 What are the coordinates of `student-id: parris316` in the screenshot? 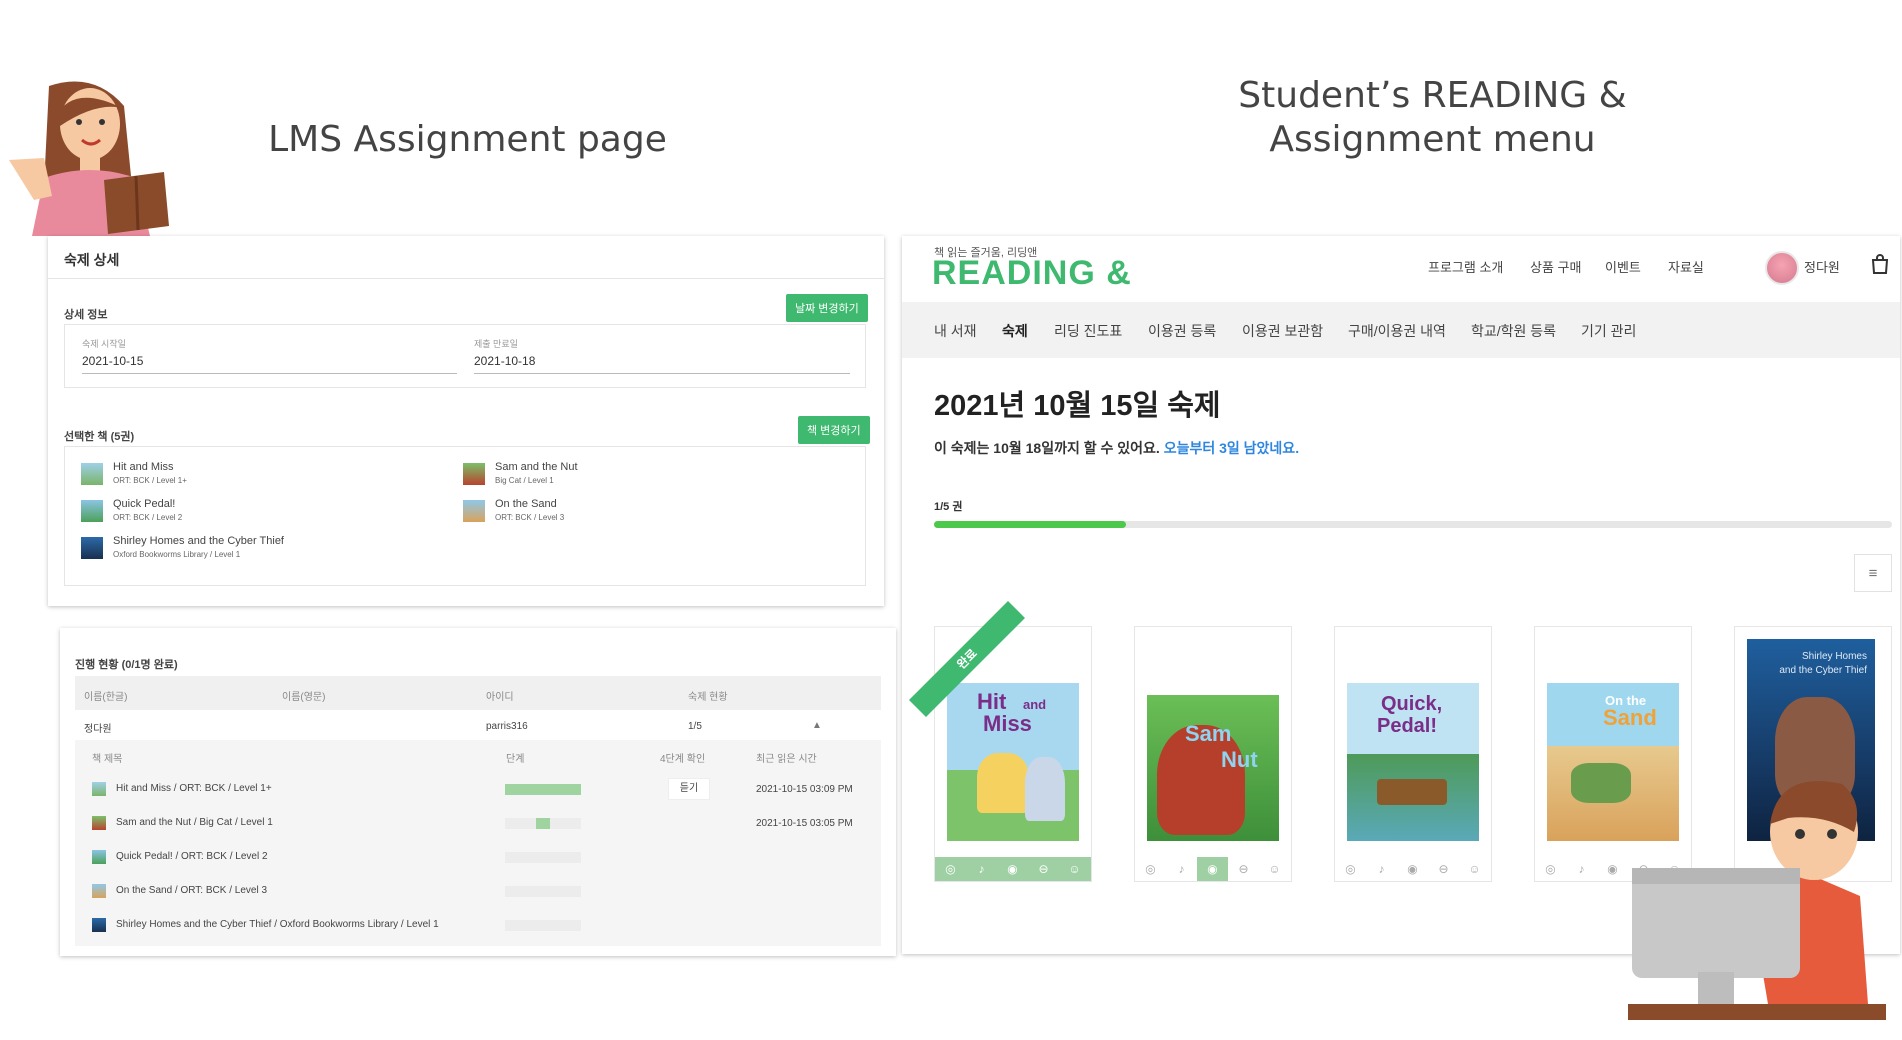 It's located at (507, 726).